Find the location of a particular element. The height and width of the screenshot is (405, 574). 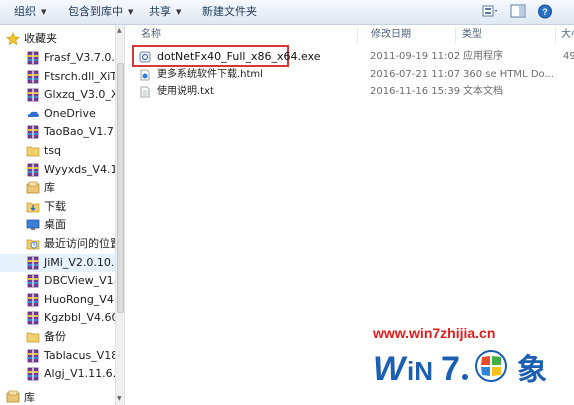

nav-item: 下载 is located at coordinates (57, 207).